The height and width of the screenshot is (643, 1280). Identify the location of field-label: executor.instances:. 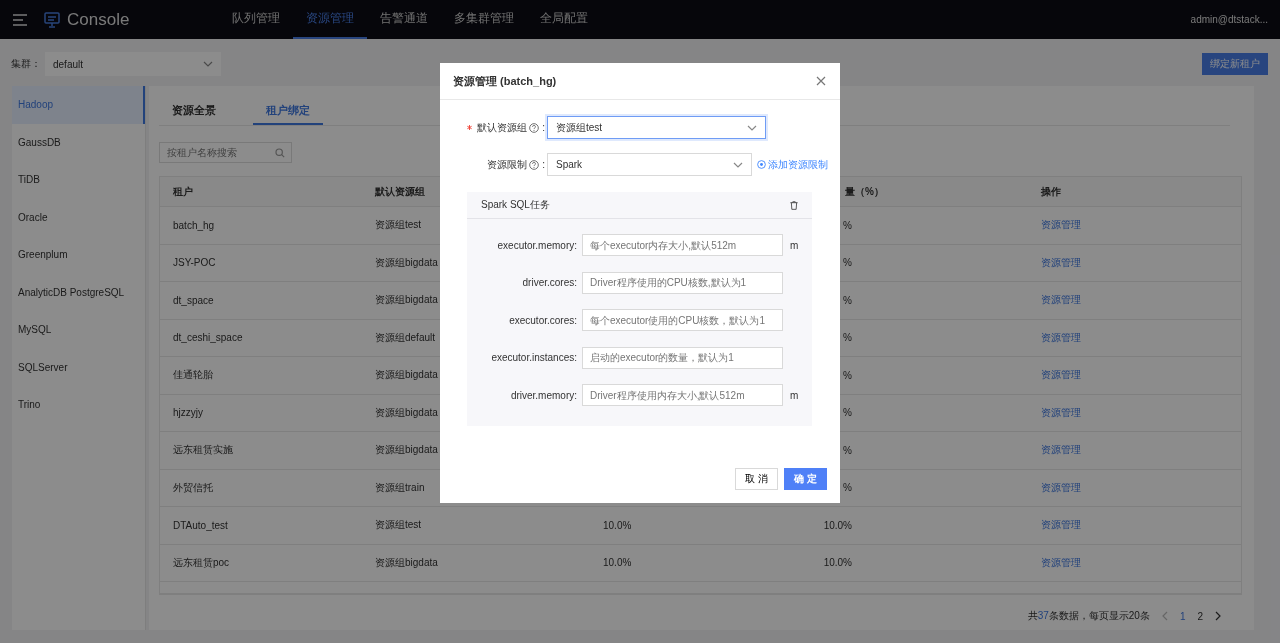
(533, 357).